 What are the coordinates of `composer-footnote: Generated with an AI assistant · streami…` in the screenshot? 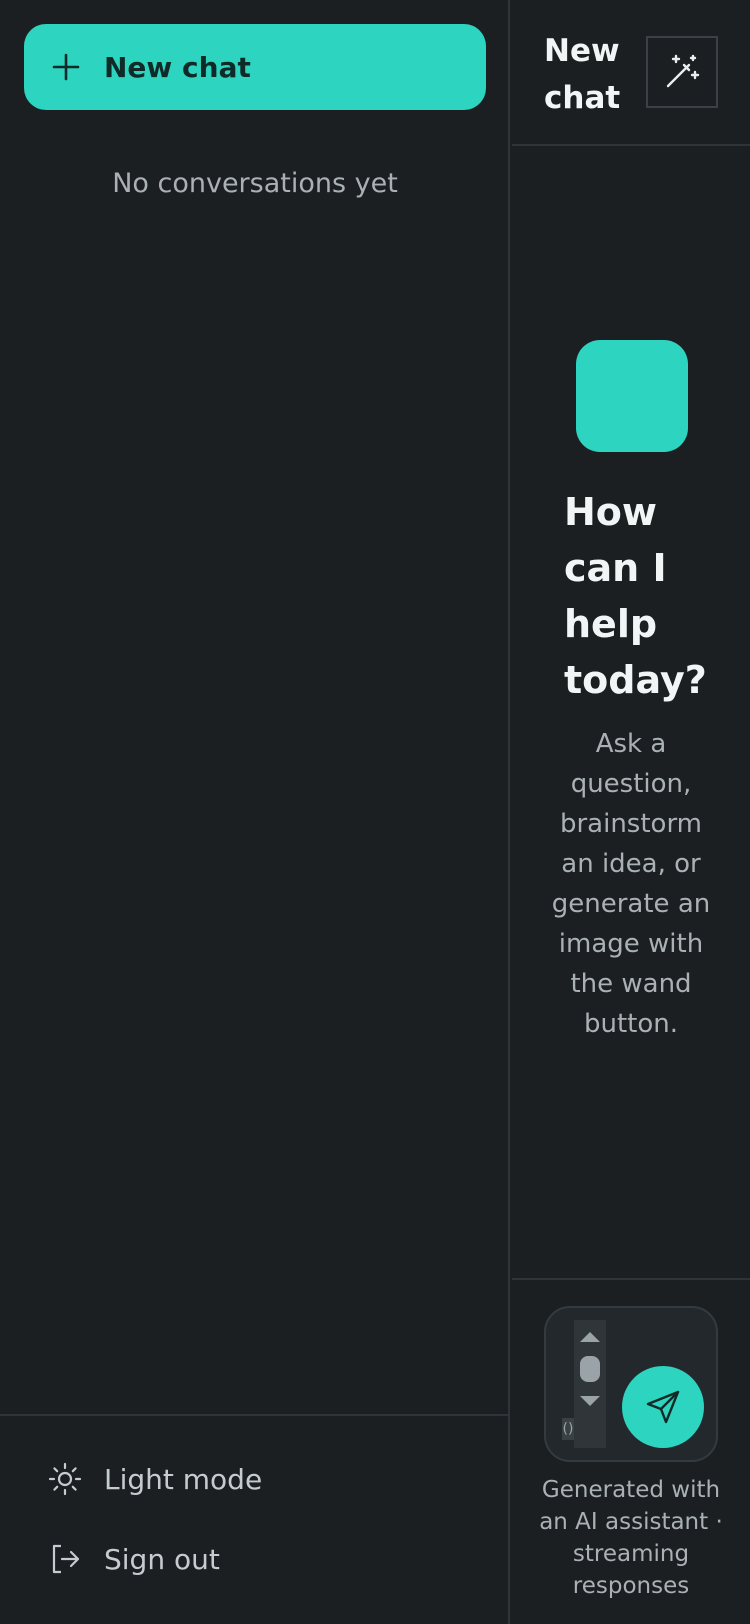 It's located at (631, 1538).